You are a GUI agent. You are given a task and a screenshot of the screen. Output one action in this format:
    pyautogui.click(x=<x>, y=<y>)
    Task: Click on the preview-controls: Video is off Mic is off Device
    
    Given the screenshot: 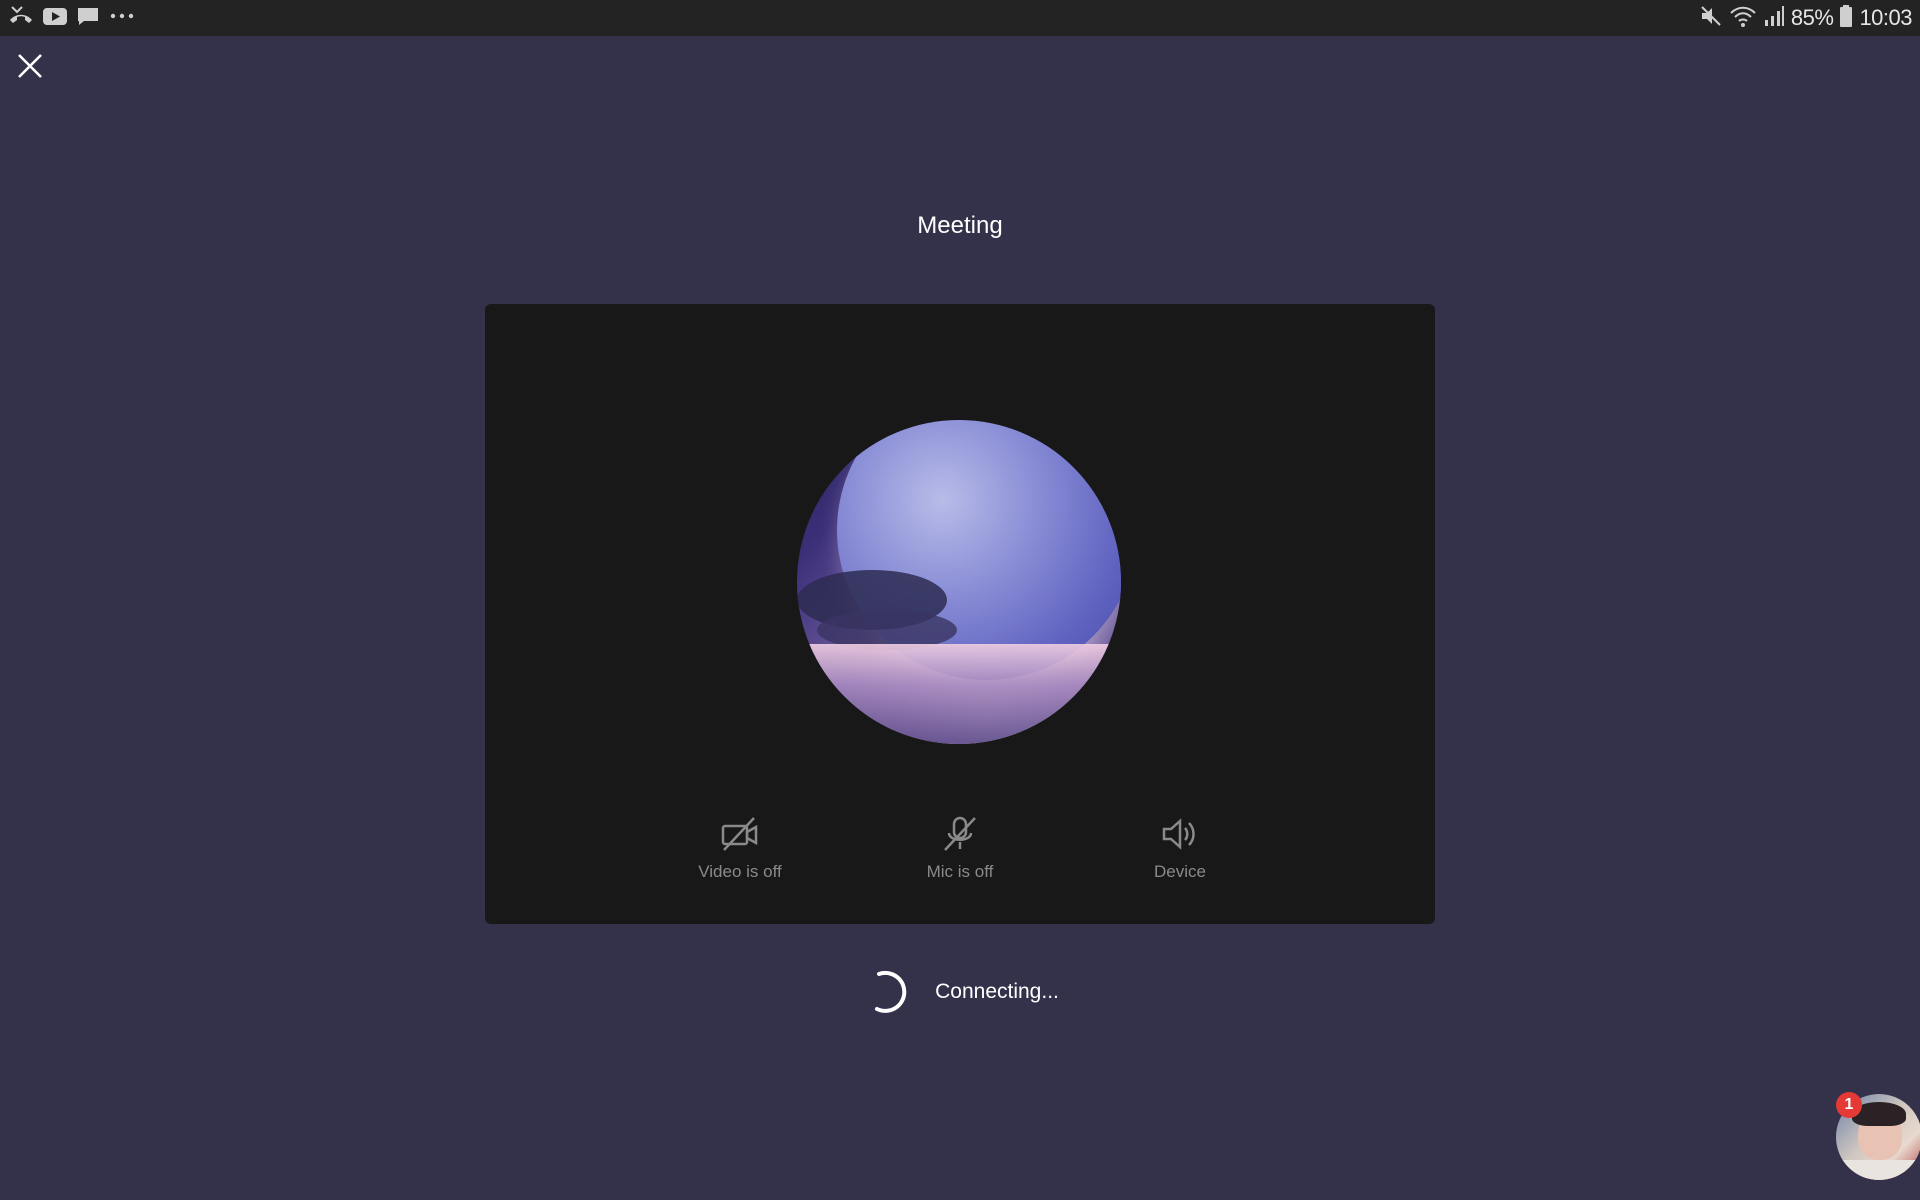 What is the action you would take?
    pyautogui.click(x=960, y=854)
    